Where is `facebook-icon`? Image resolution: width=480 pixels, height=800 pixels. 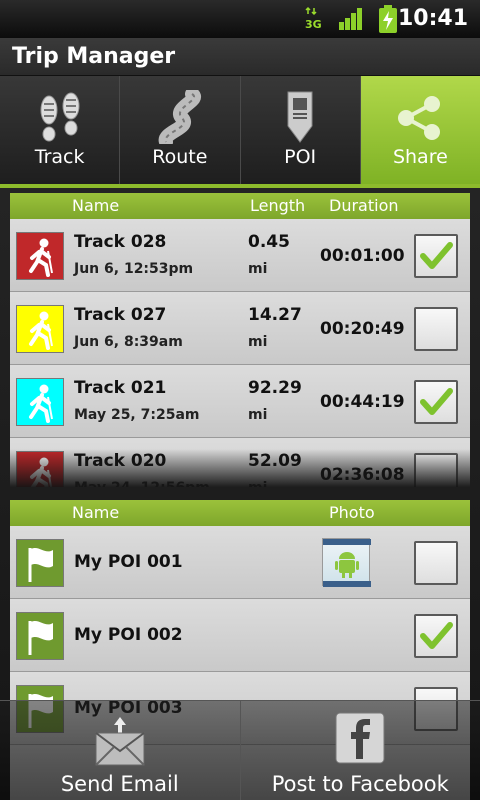 facebook-icon is located at coordinates (360, 738).